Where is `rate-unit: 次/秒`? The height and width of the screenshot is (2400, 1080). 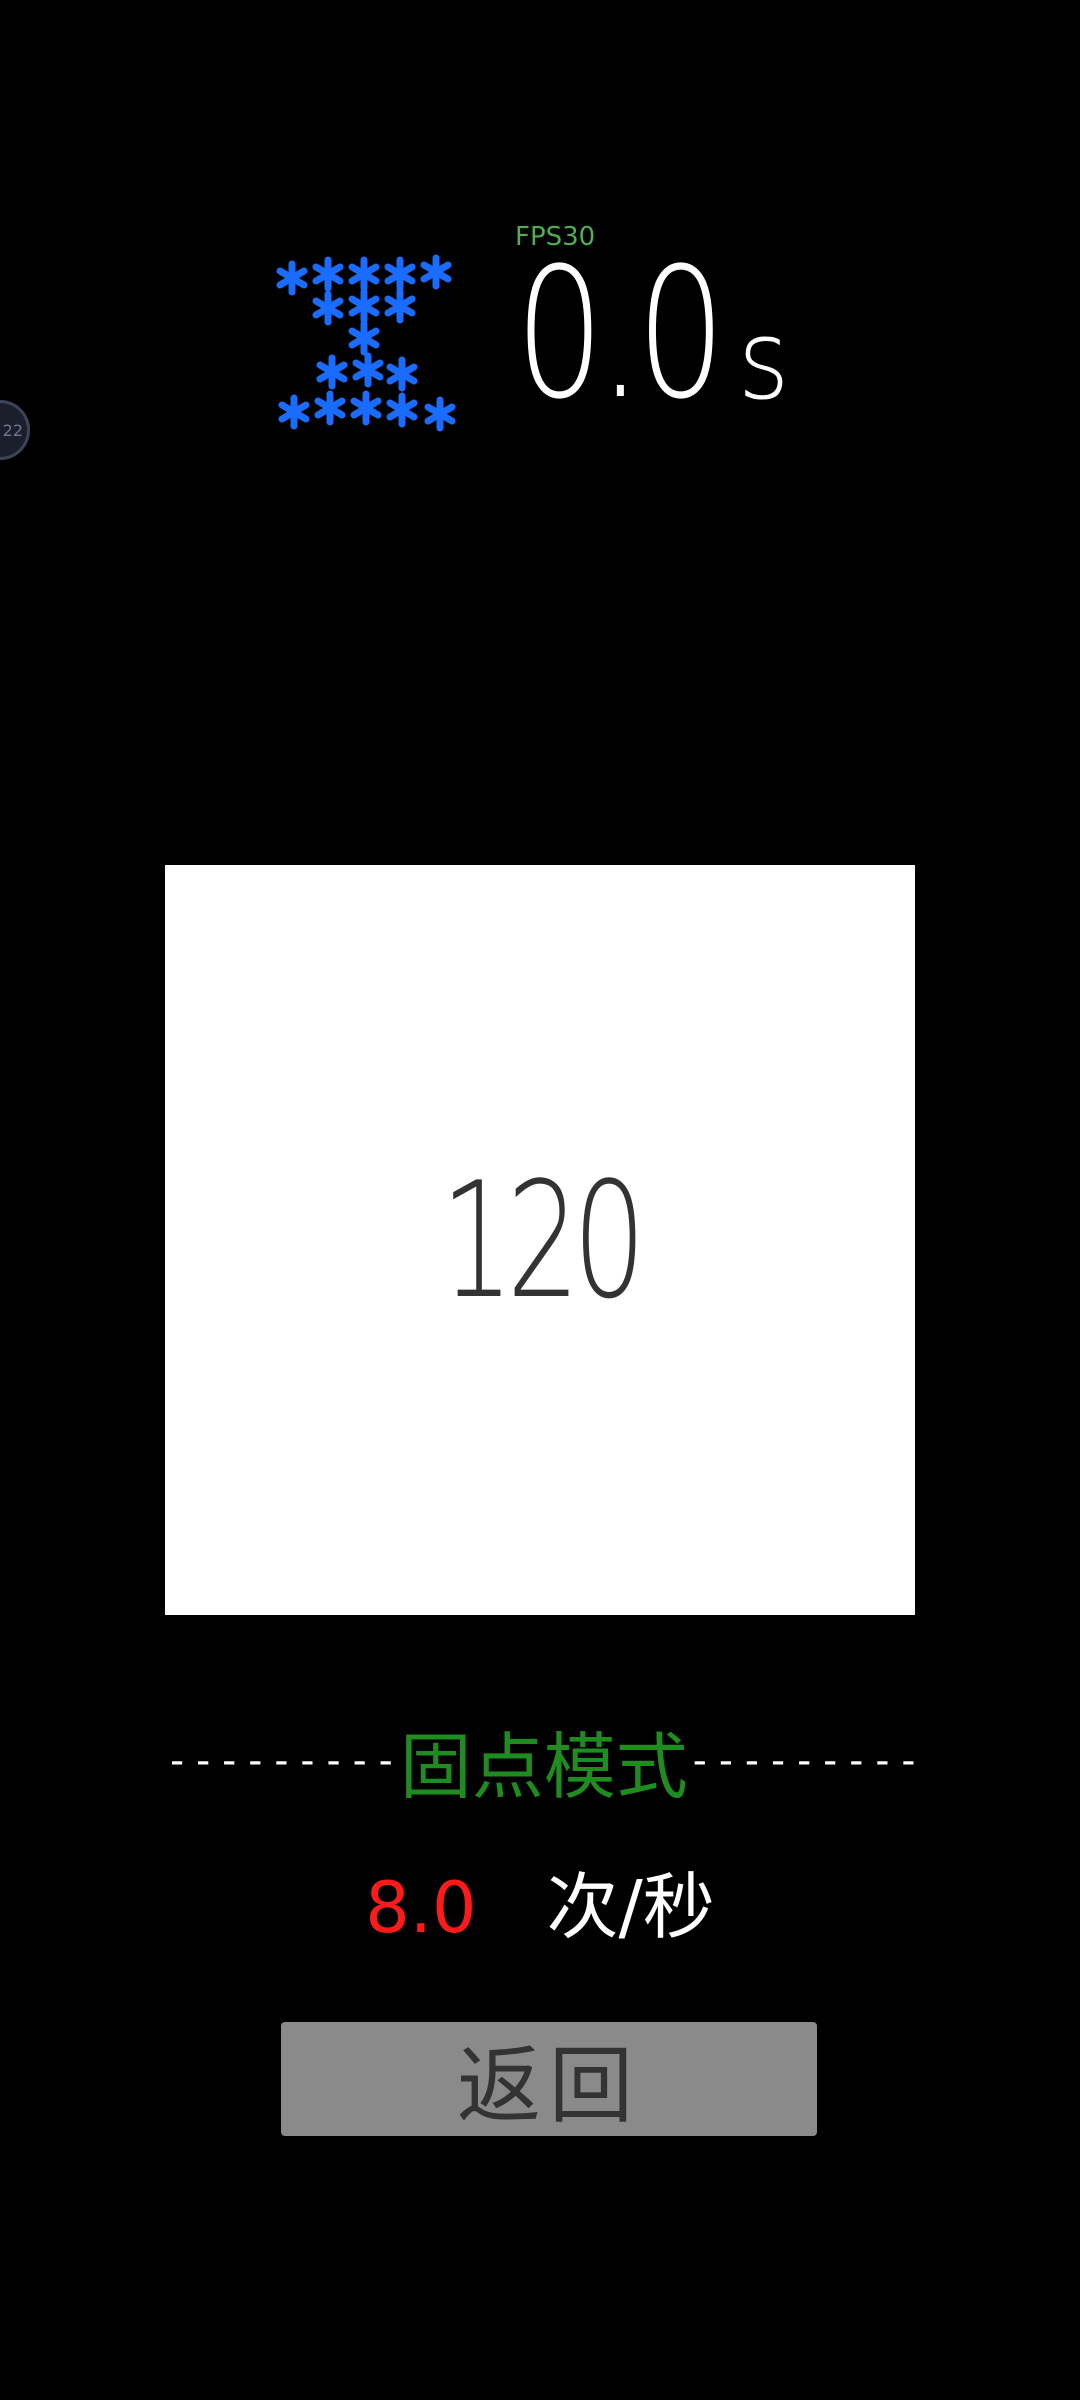 rate-unit: 次/秒 is located at coordinates (630, 1907).